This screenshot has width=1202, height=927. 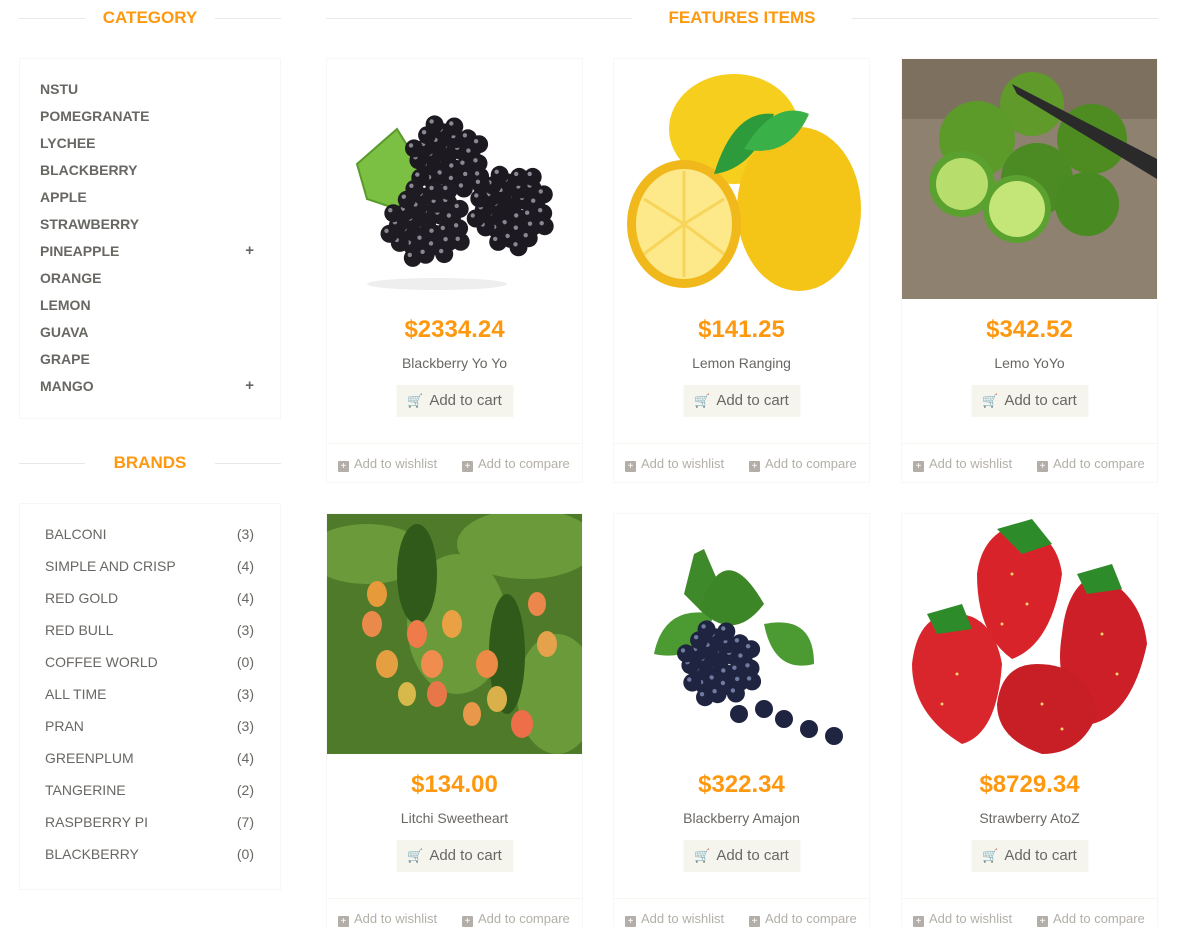 I want to click on category-item-blackberry: BLACKBERRY, so click(x=150, y=171).